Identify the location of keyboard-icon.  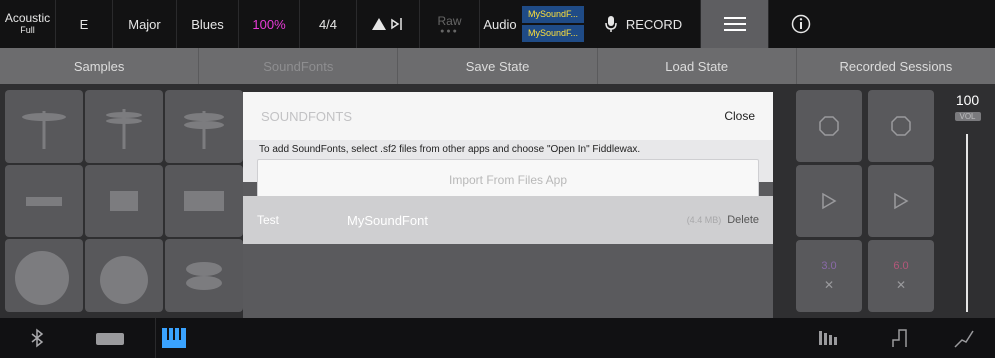
(110, 339).